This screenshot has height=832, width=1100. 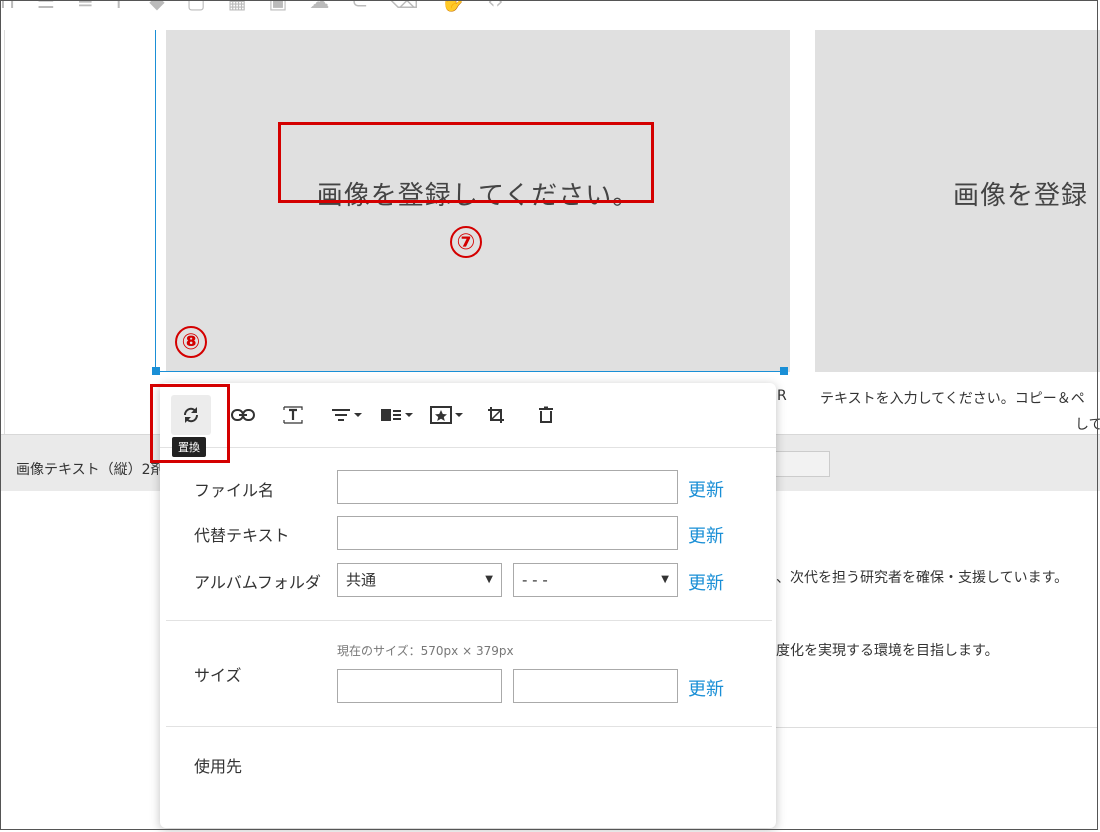 What do you see at coordinates (218, 766) in the screenshot?
I see `usage-label: 使用先` at bounding box center [218, 766].